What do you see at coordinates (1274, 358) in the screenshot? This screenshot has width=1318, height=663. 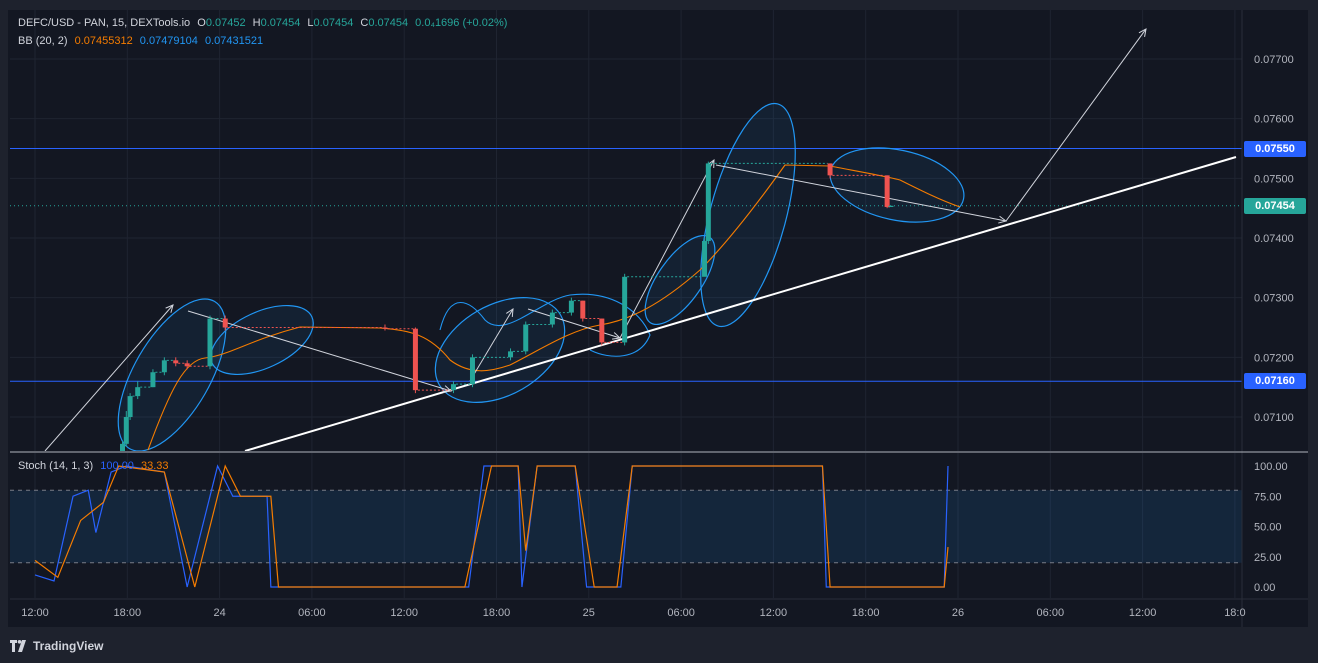 I see `price-tick-label: 0.07200` at bounding box center [1274, 358].